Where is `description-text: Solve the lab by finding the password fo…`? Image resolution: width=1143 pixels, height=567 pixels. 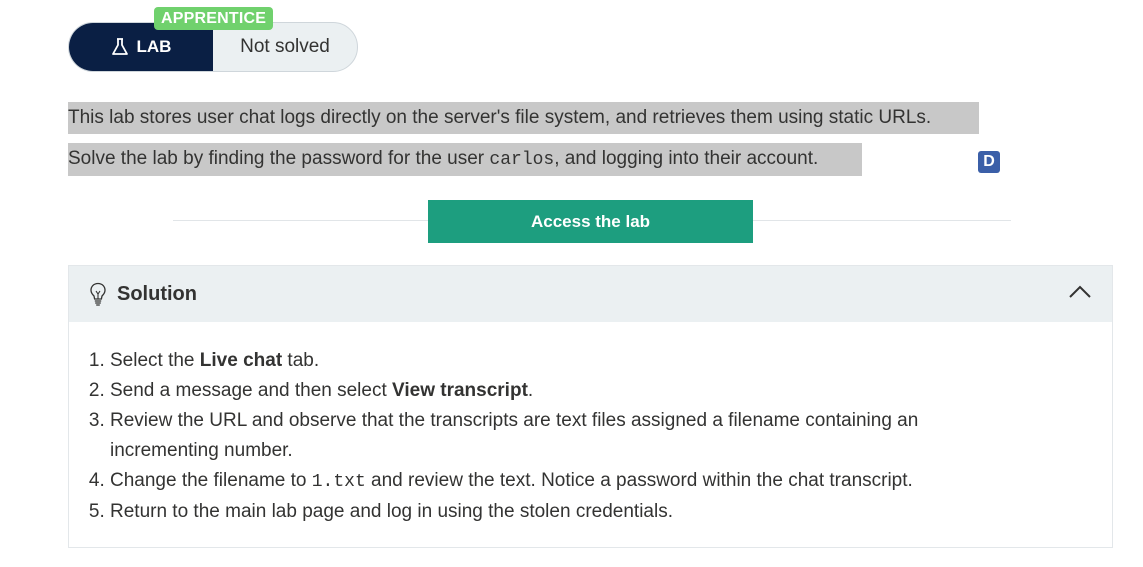
description-text: Solve the lab by finding the password fo… is located at coordinates (279, 158).